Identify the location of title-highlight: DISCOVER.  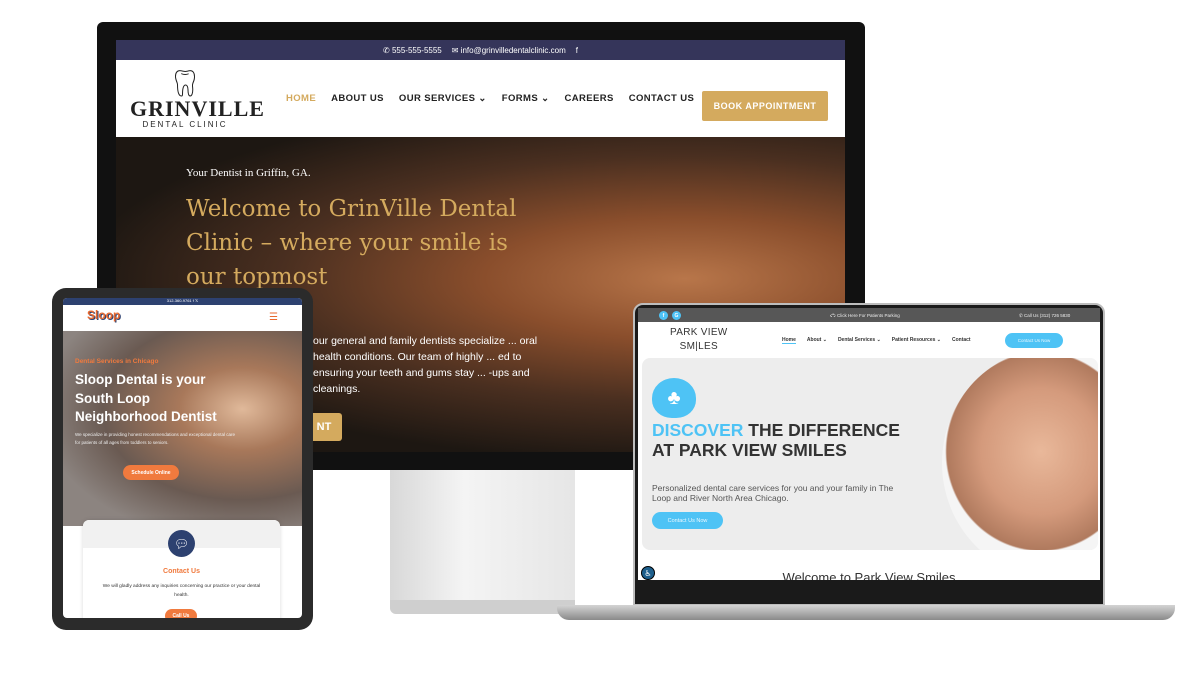
(698, 430).